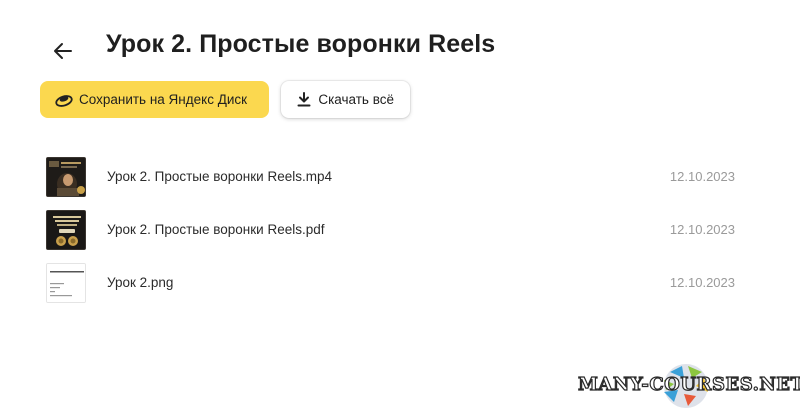 The image size is (800, 416). What do you see at coordinates (216, 229) in the screenshot?
I see `file-name: Урок 2. Простые воронки Reels.pdf` at bounding box center [216, 229].